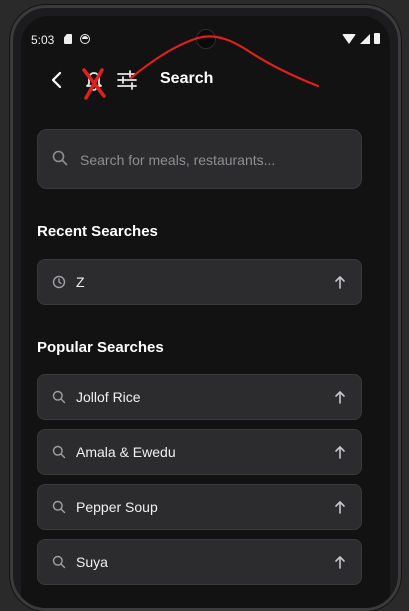 This screenshot has height=611, width=409. I want to click on recent-searches-title: Recent Searches, so click(97, 231).